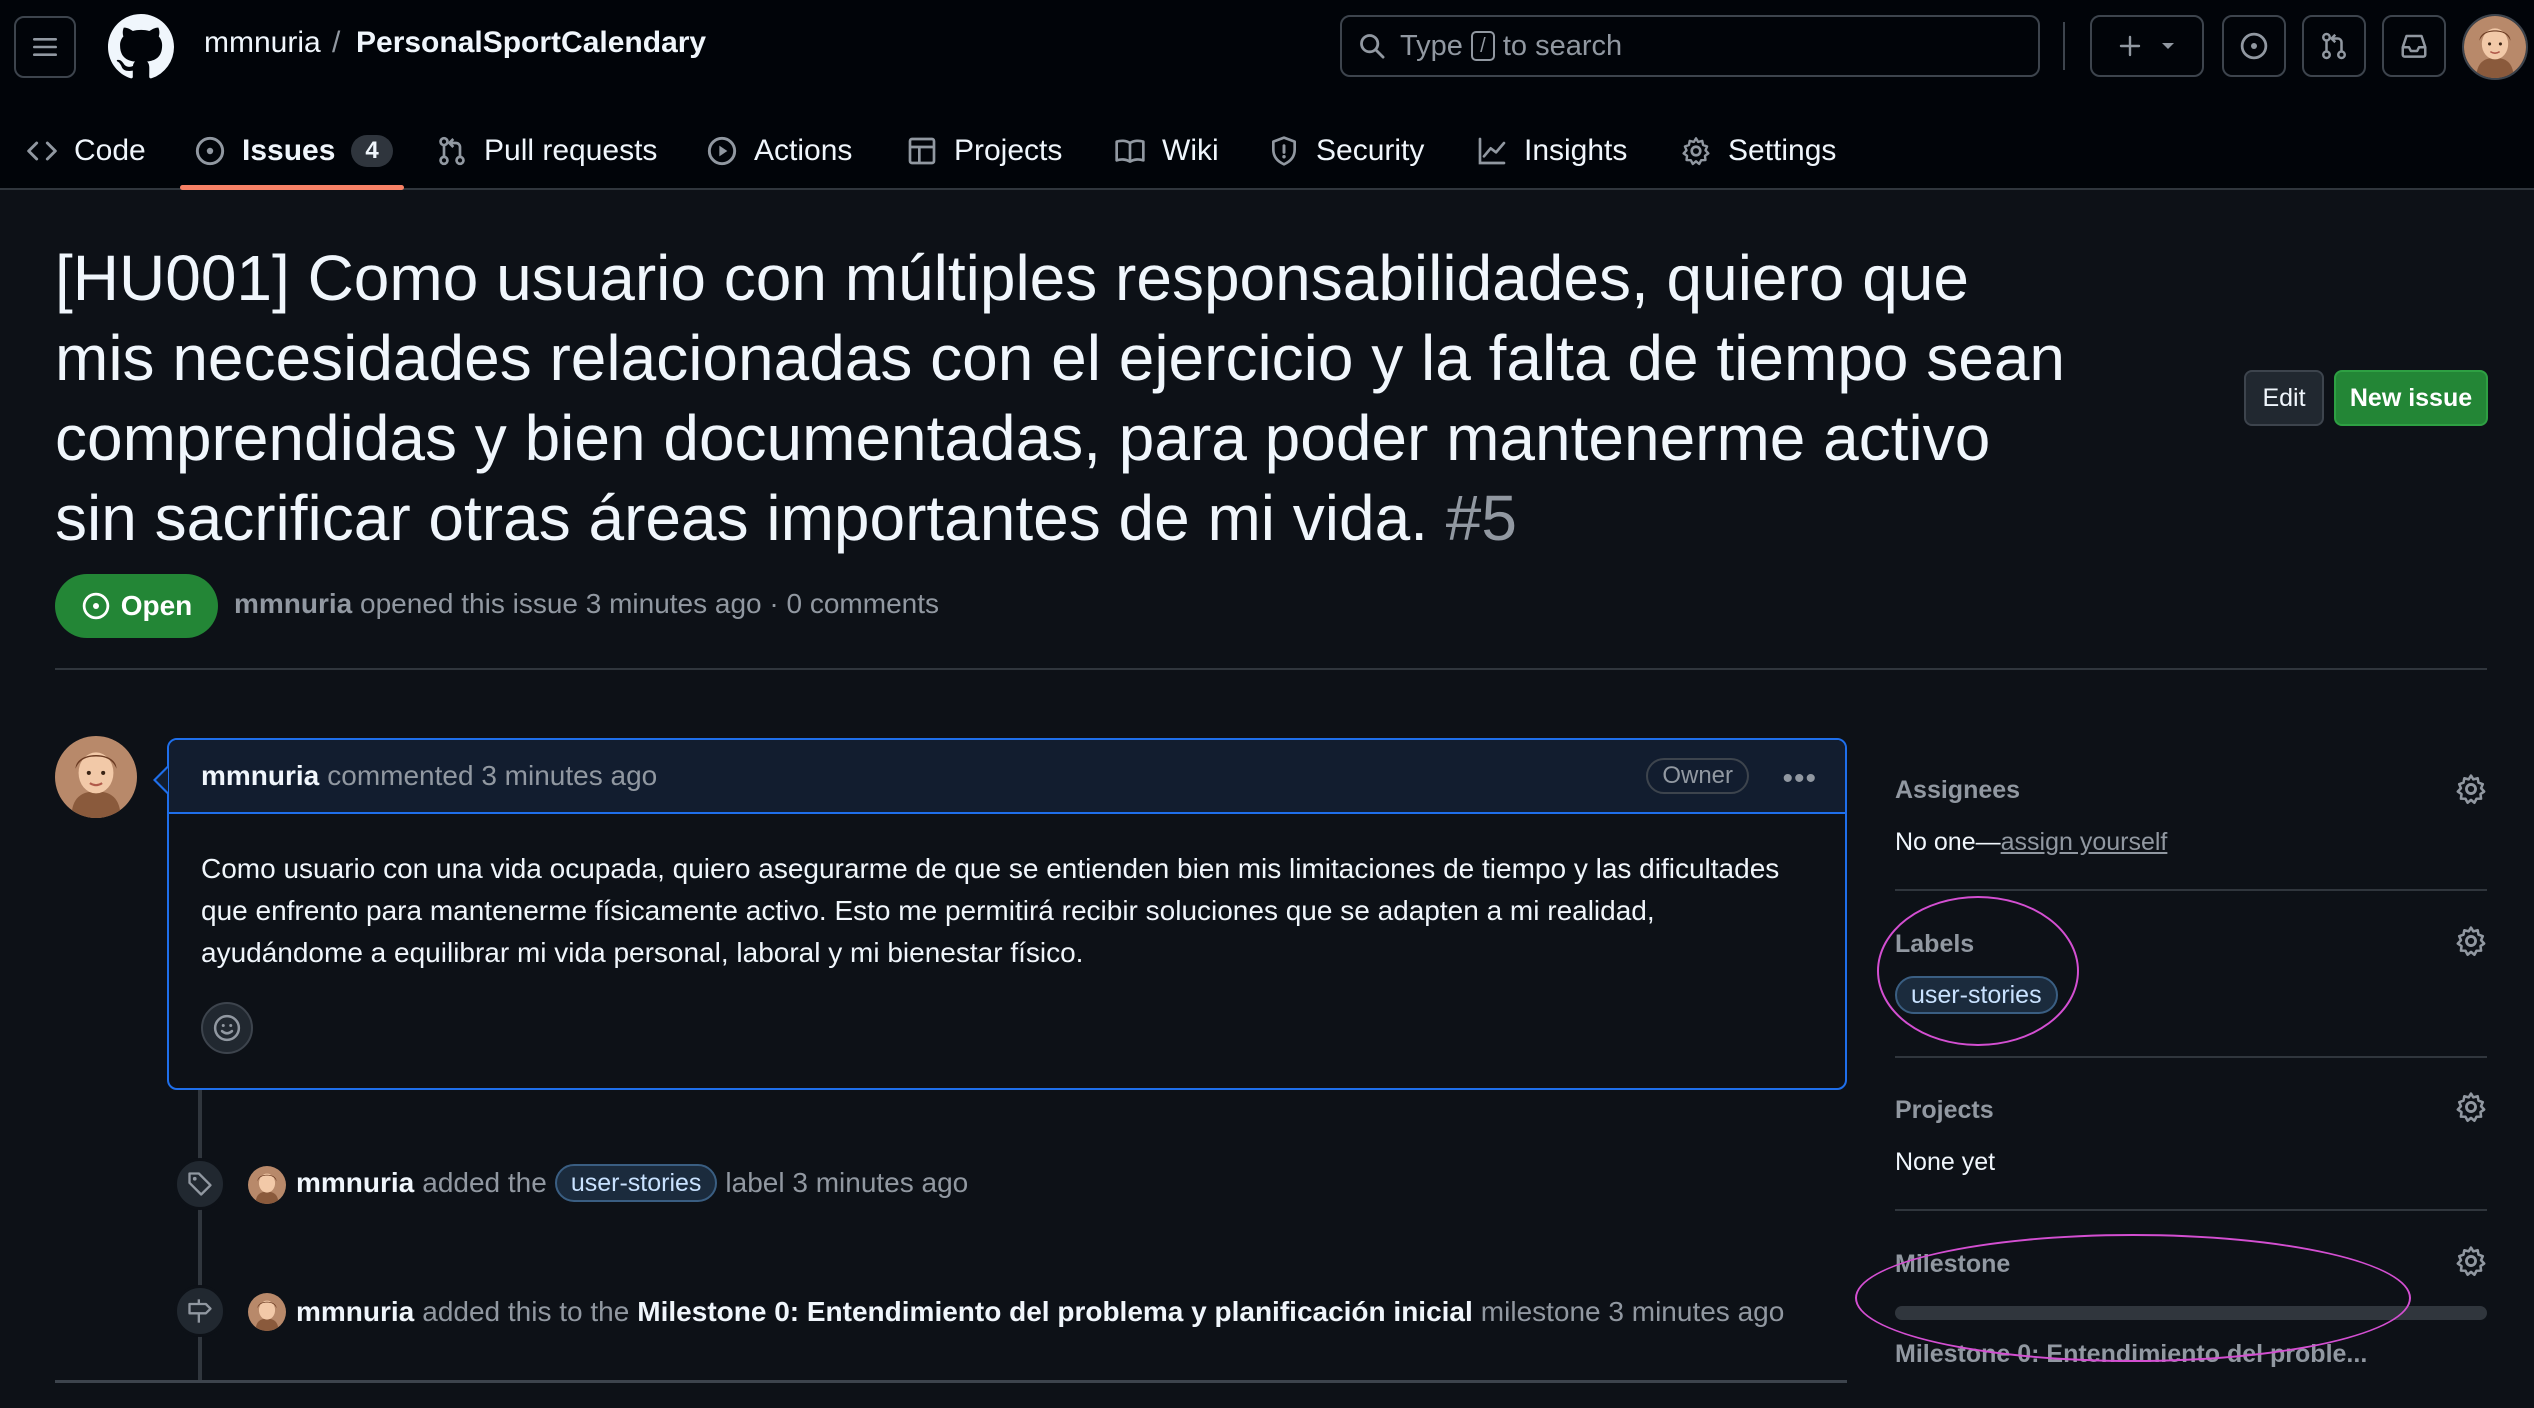 The height and width of the screenshot is (1408, 2534). Describe the element at coordinates (289, 150) in the screenshot. I see `tab-issues-label: Issues` at that location.